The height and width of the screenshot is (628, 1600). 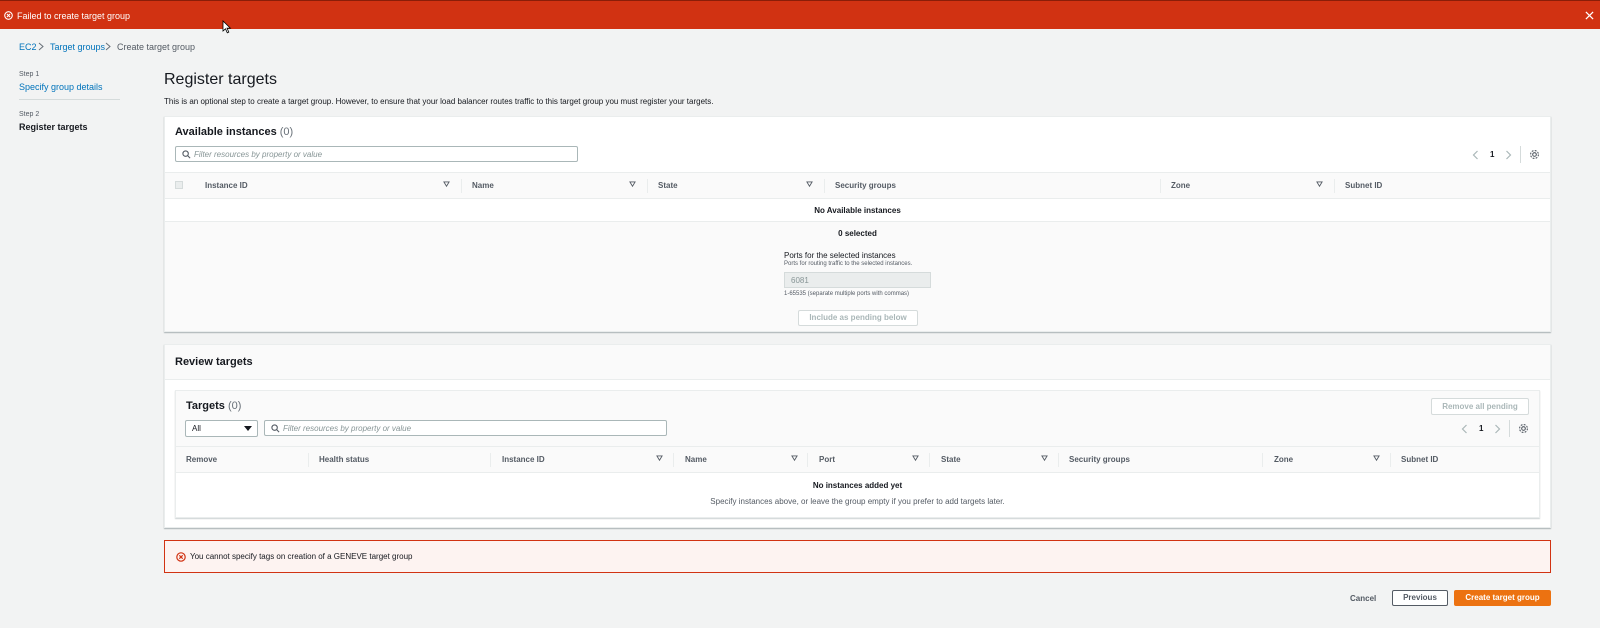 I want to click on select-all-checkbox, so click(x=179, y=185).